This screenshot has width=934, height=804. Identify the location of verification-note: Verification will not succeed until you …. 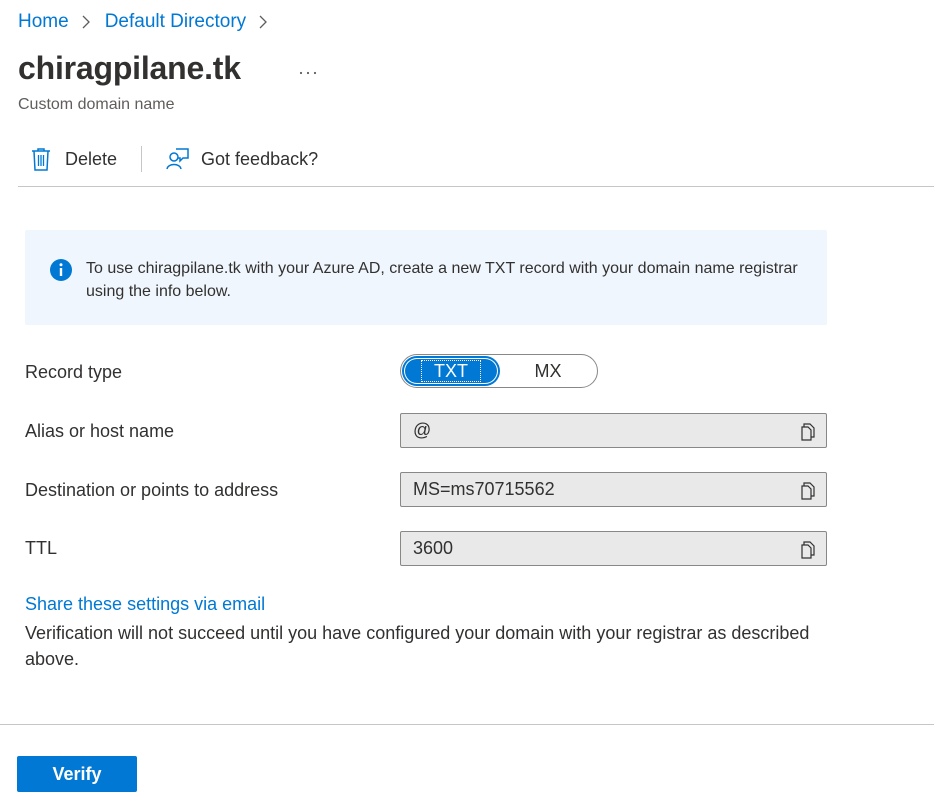
(417, 646).